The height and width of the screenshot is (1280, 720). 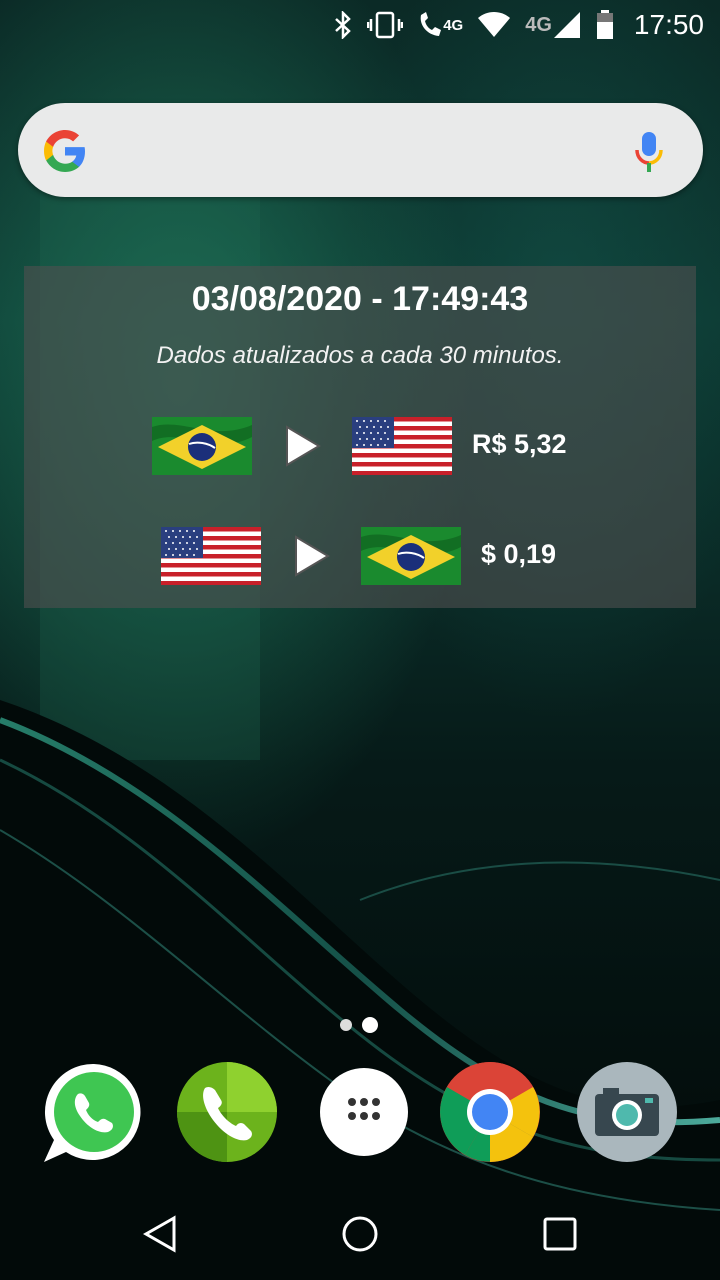 What do you see at coordinates (359, 1025) in the screenshot?
I see `page-indicator` at bounding box center [359, 1025].